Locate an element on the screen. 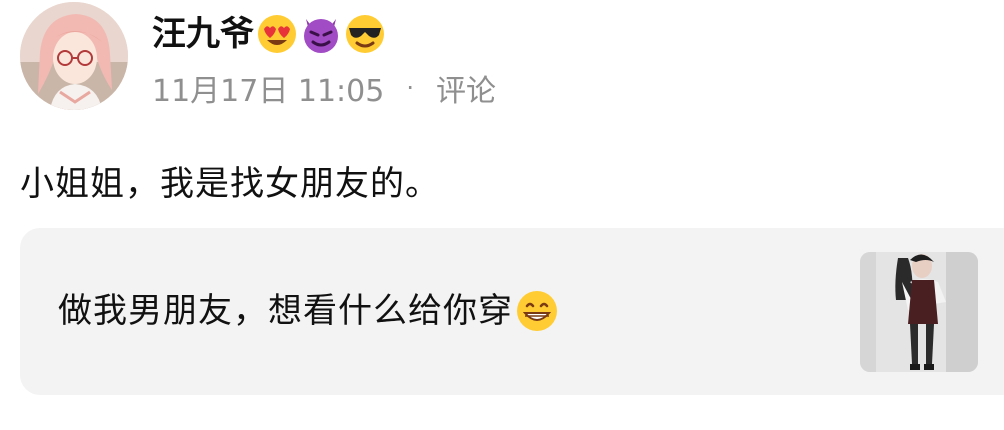  post-body: 小姐姐，我是找女朋友的。 is located at coordinates (230, 184).